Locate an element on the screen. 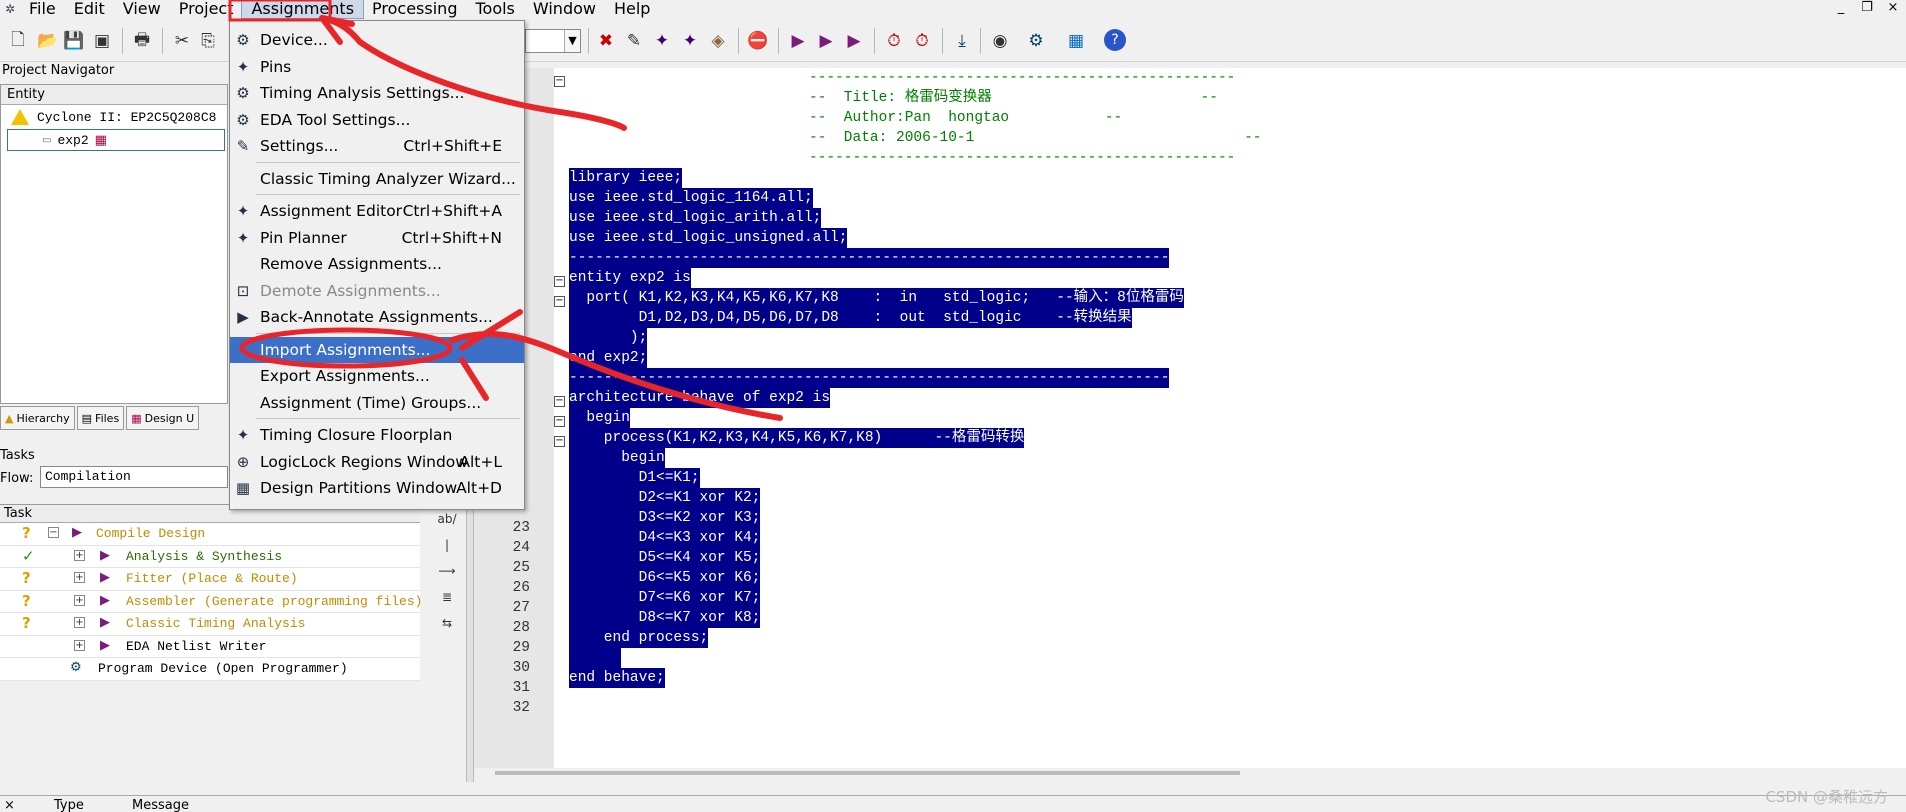 This screenshot has width=1906, height=812. programmer-icon: ⚙ is located at coordinates (1036, 41).